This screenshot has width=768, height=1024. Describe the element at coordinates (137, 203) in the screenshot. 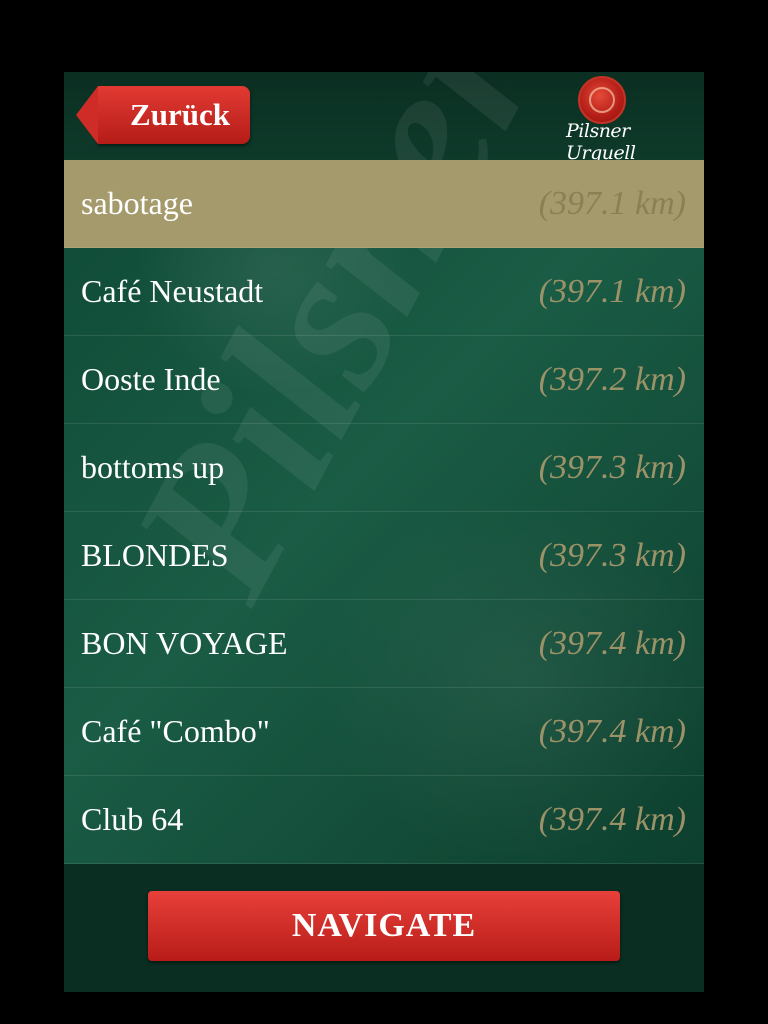

I see `venue-name: sabotage` at that location.